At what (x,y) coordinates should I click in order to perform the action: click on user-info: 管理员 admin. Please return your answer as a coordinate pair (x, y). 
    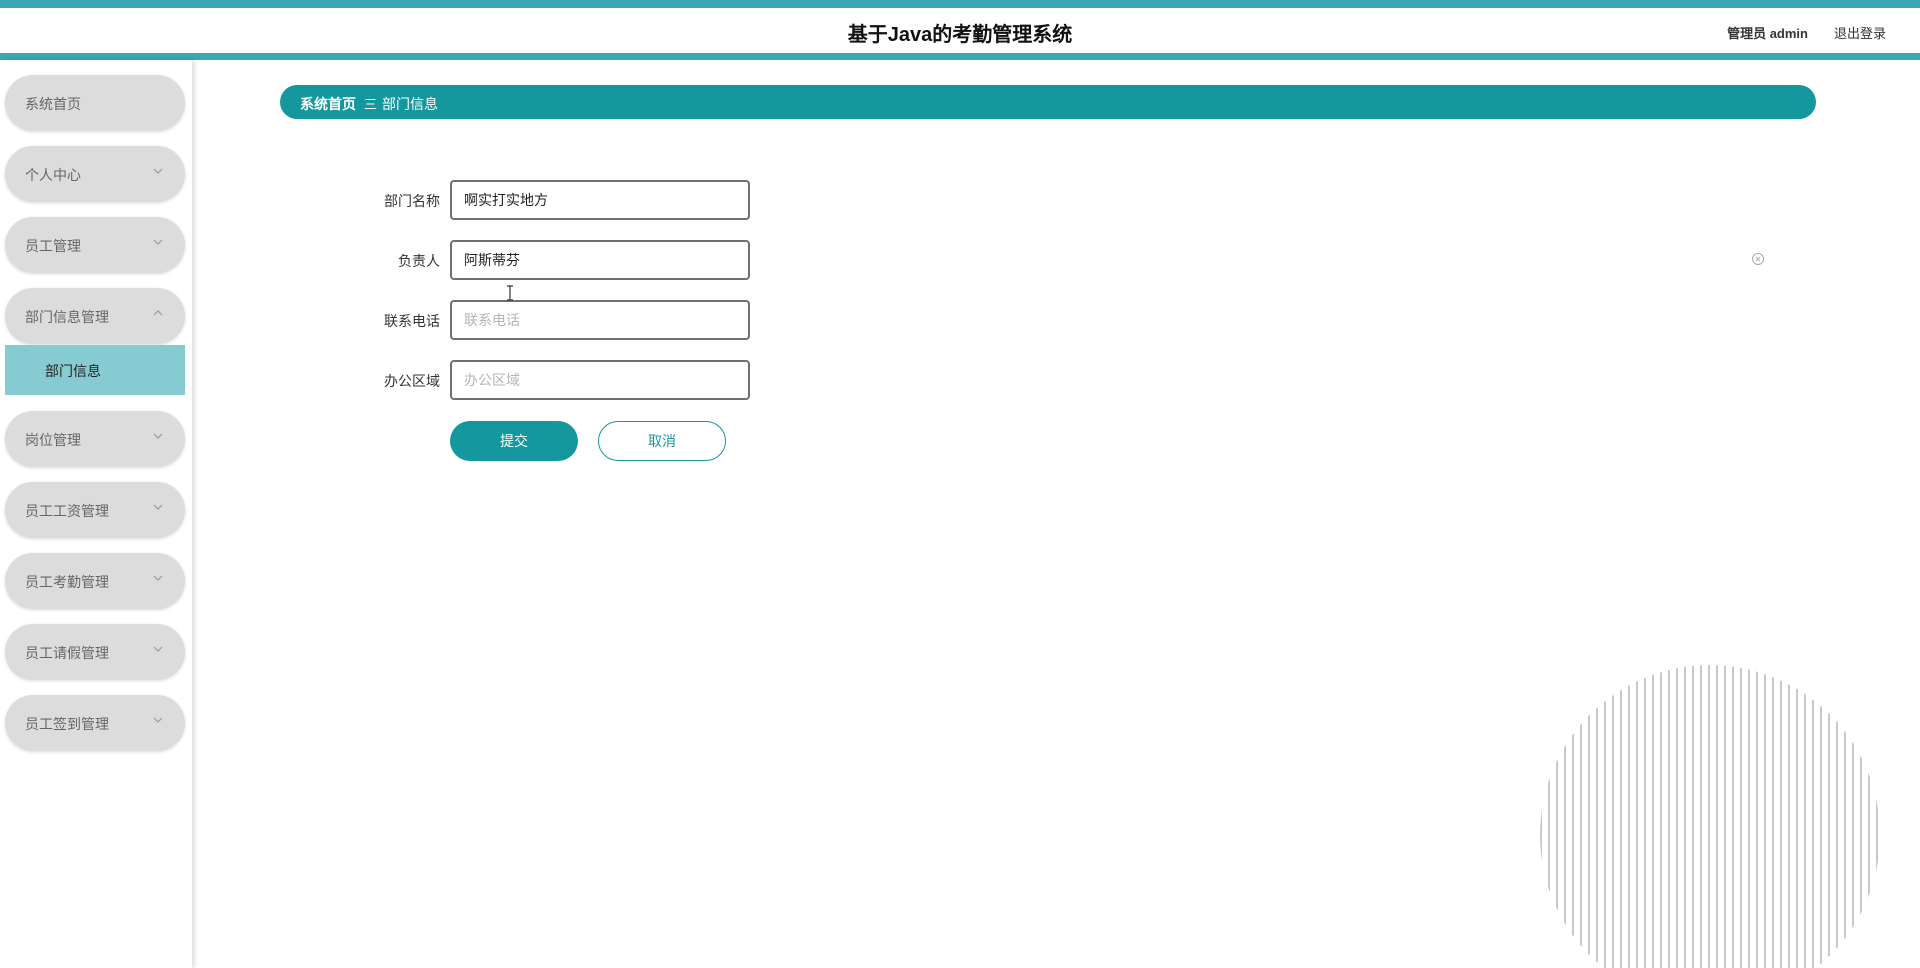
    Looking at the image, I should click on (1767, 33).